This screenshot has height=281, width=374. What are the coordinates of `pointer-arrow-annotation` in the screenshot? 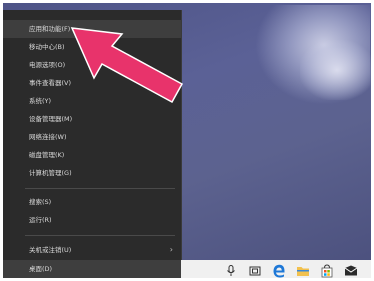 It's located at (127, 65).